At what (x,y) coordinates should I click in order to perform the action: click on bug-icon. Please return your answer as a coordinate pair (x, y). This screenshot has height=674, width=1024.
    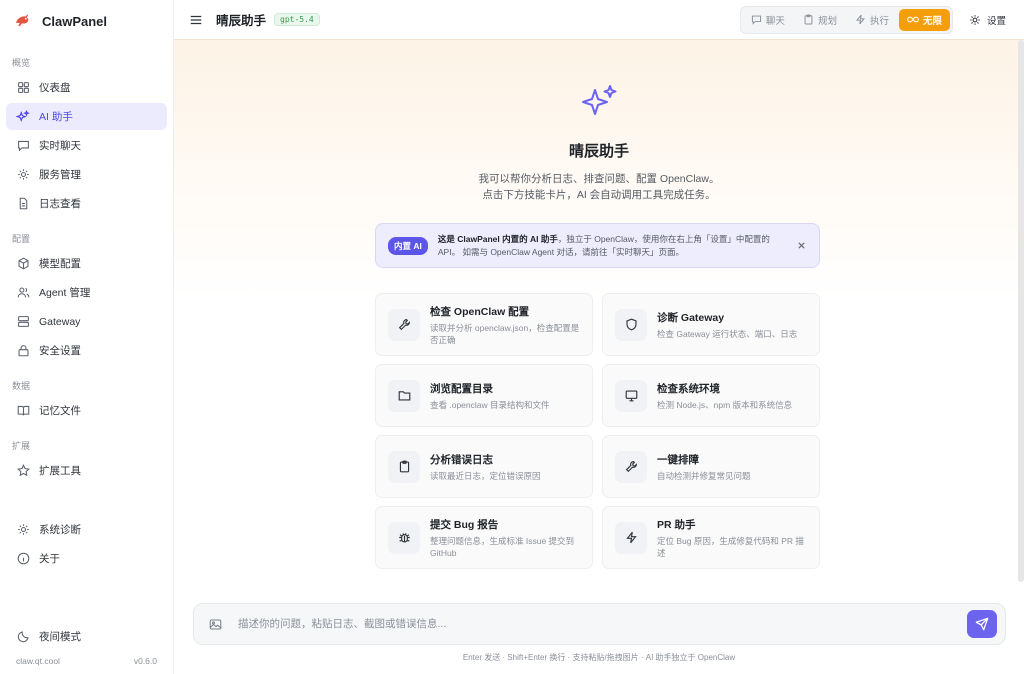
    Looking at the image, I should click on (404, 537).